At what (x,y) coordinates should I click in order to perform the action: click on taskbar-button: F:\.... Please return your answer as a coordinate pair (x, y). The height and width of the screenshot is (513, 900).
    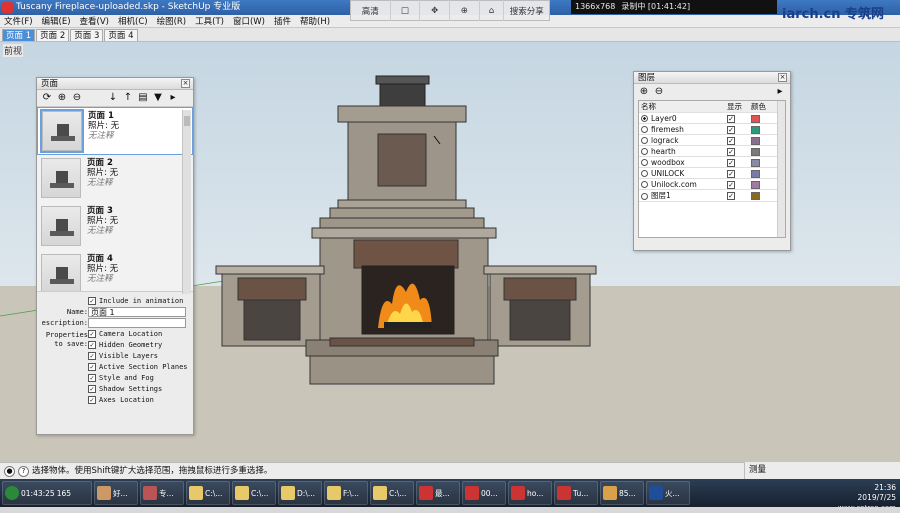
    Looking at the image, I should click on (346, 493).